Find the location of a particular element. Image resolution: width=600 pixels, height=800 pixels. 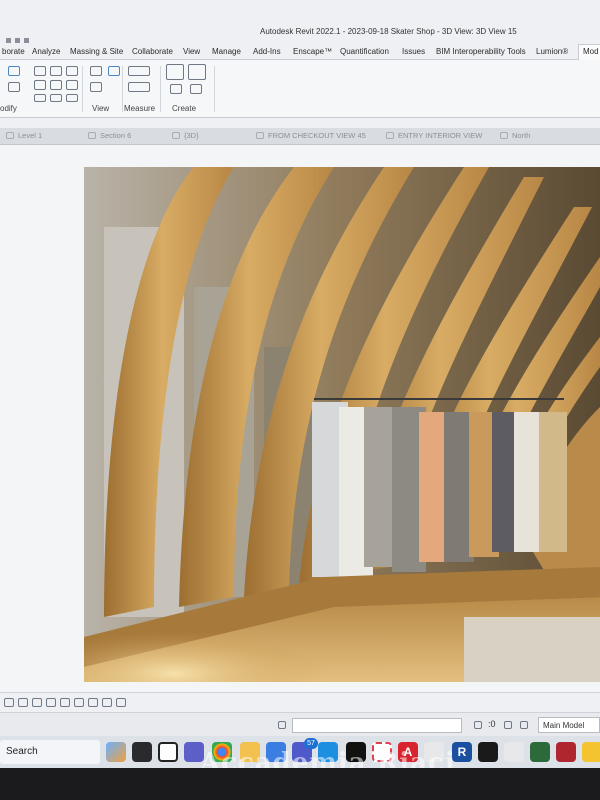

view-tab-from-checkout: FROM CHECKOUT VIEW 45 is located at coordinates (311, 137).